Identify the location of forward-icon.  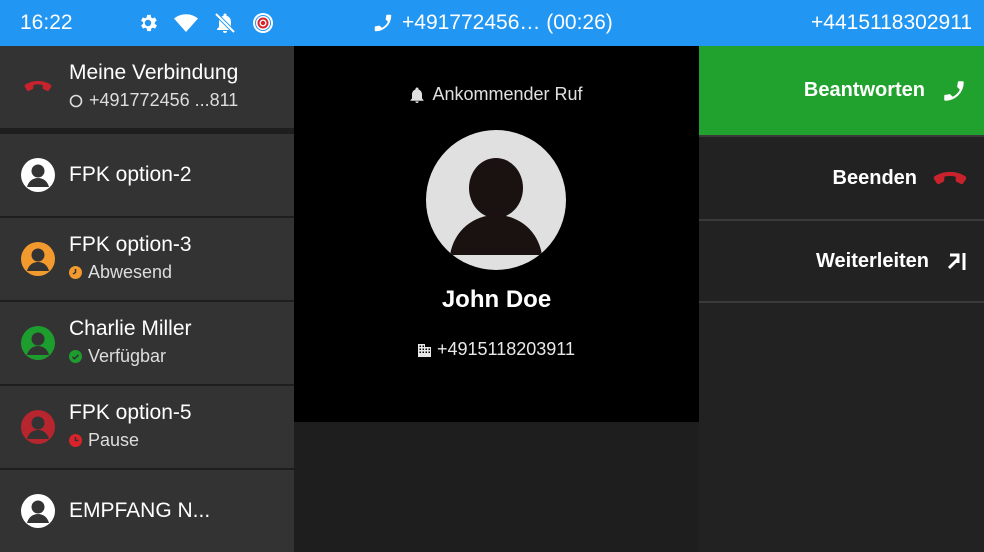
(956, 261).